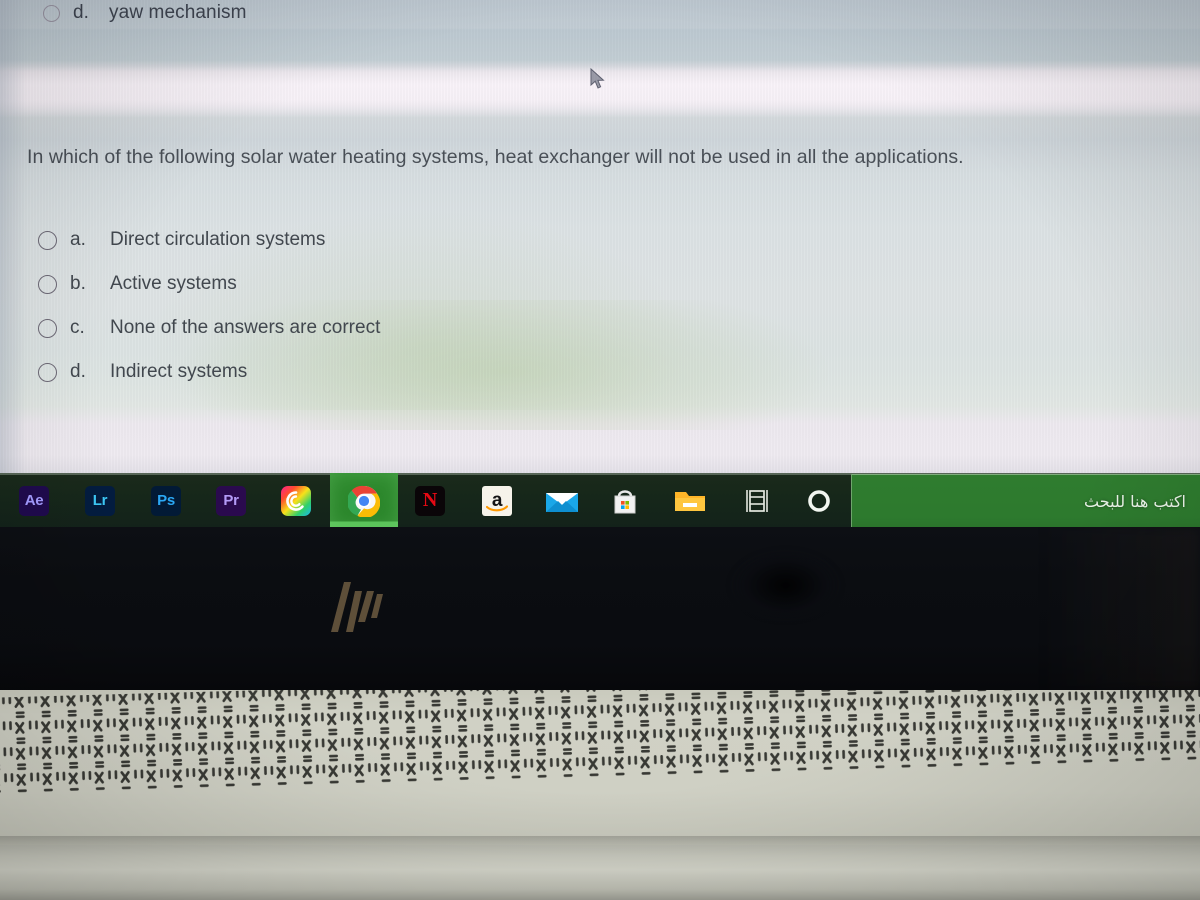 Image resolution: width=1200 pixels, height=900 pixels. I want to click on cortana-ring-icon, so click(819, 500).